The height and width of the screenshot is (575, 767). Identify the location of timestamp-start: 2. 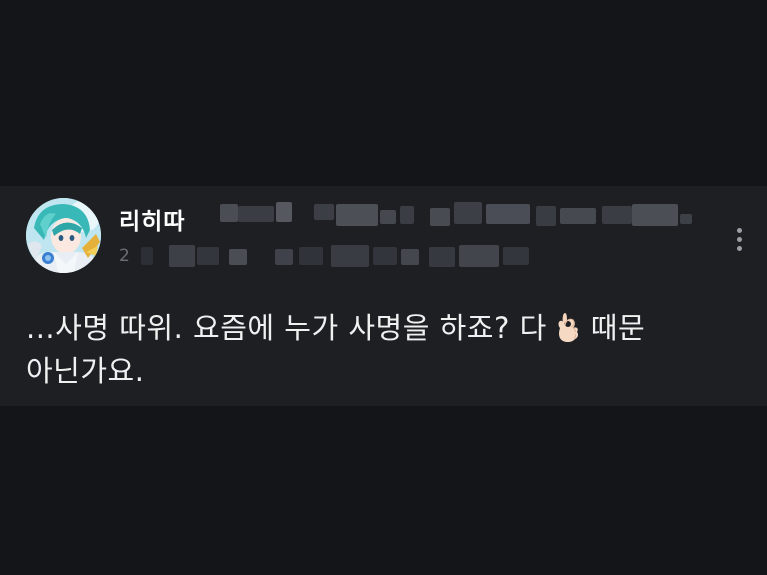
(124, 256).